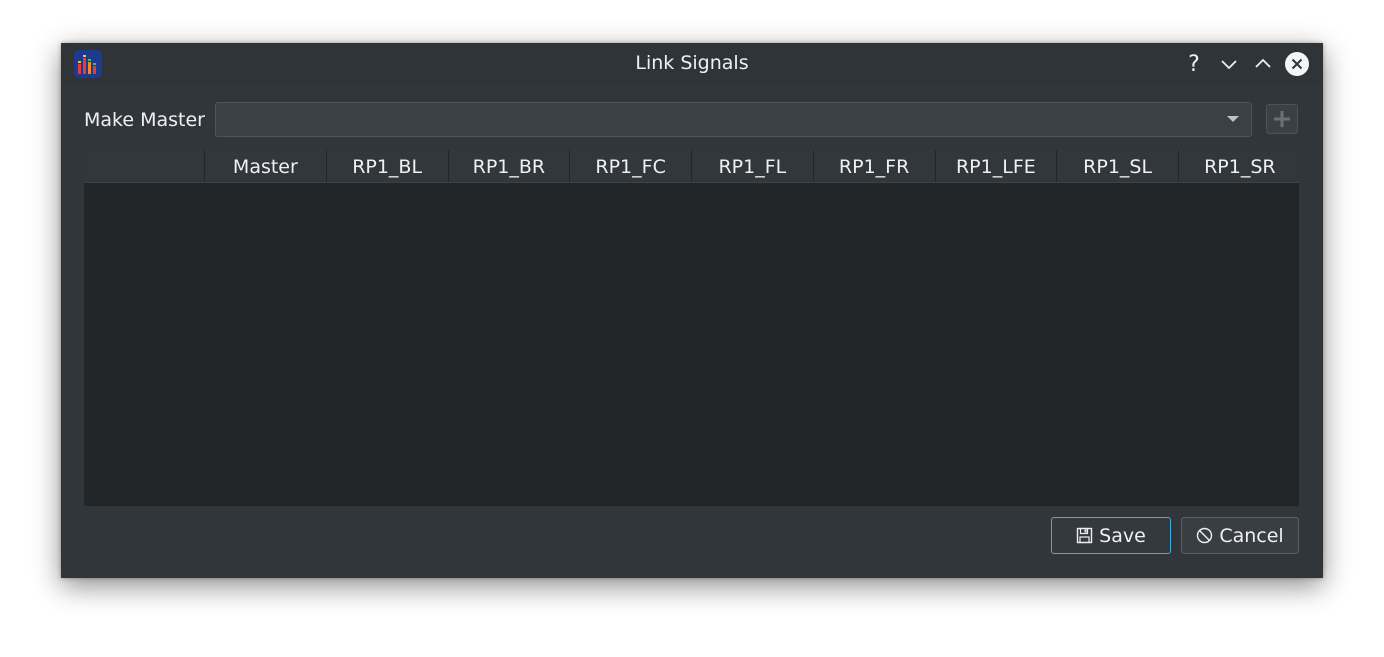  I want to click on minimize-button, so click(1229, 64).